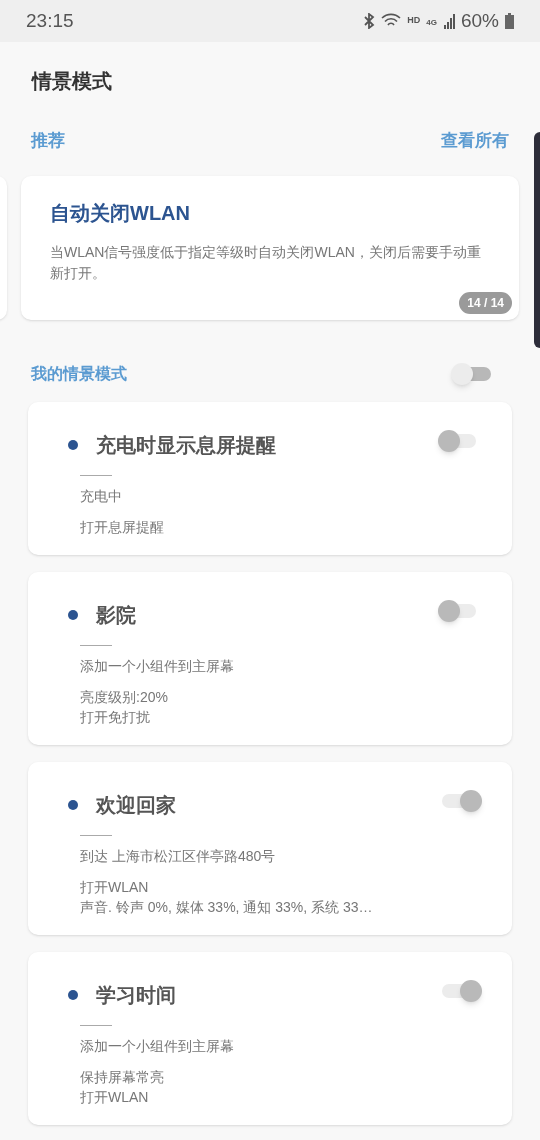 This screenshot has height=1140, width=540. I want to click on mode-condition: 到达 上海市松江区伴亭路480号, so click(178, 856).